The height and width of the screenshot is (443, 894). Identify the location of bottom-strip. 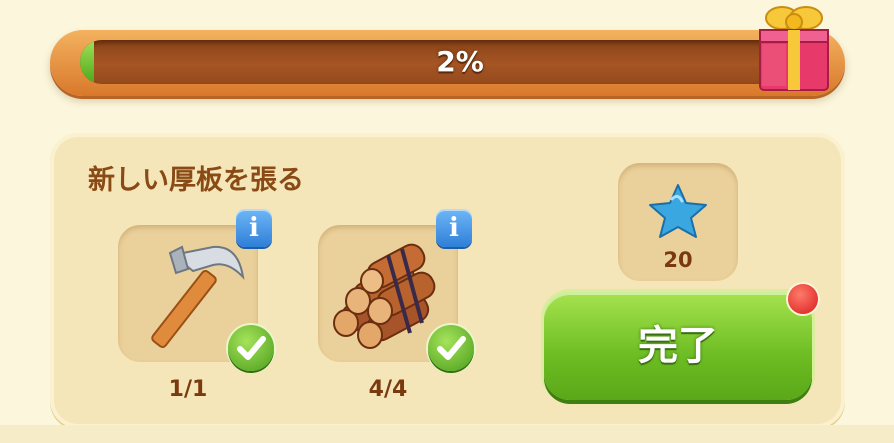
(447, 434).